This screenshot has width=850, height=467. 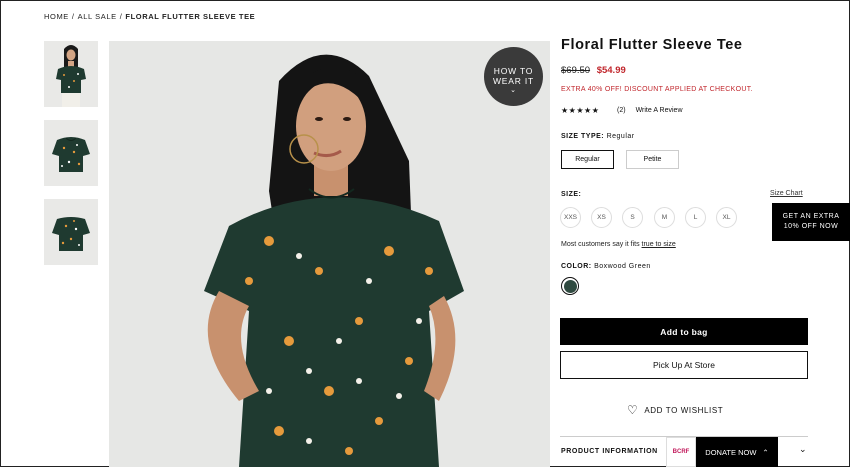 I want to click on color-label-row: COLOR: Boxwood Green, so click(x=606, y=266).